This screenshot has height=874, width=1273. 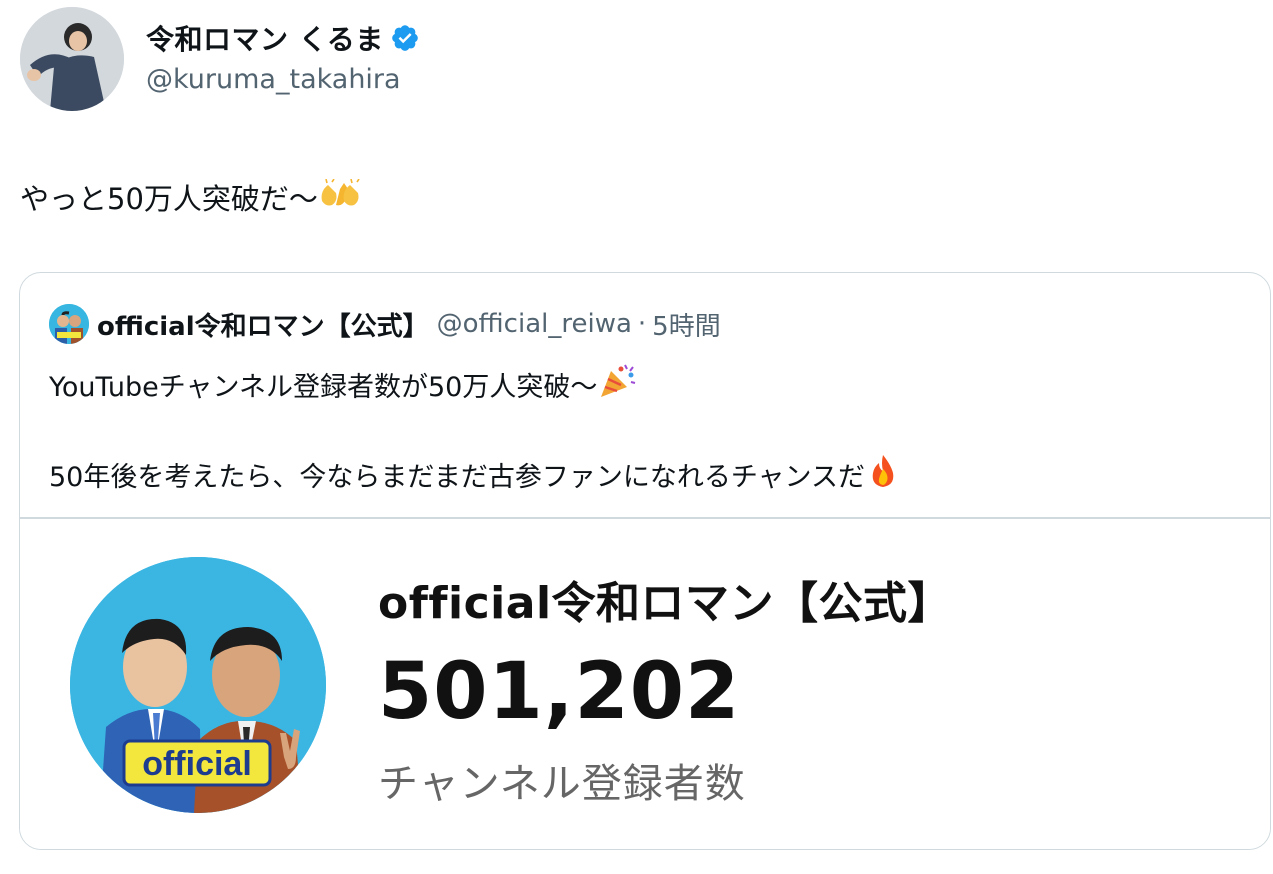 What do you see at coordinates (883, 474) in the screenshot?
I see `fire-icon` at bounding box center [883, 474].